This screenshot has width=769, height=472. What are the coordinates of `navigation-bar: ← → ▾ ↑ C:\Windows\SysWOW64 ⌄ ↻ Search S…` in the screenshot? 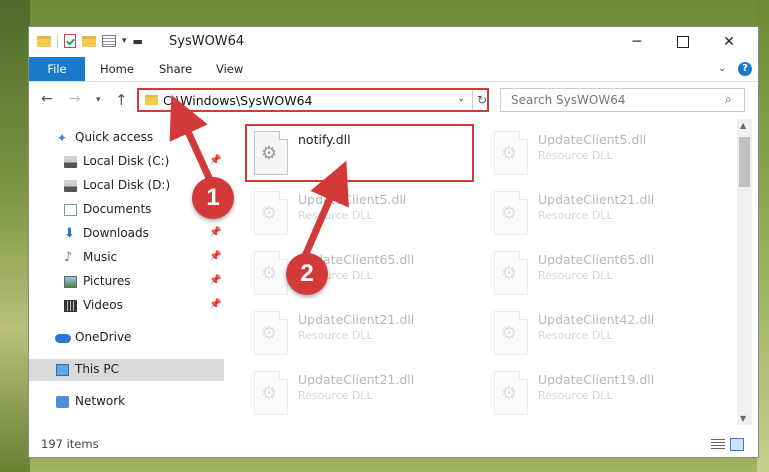 It's located at (393, 100).